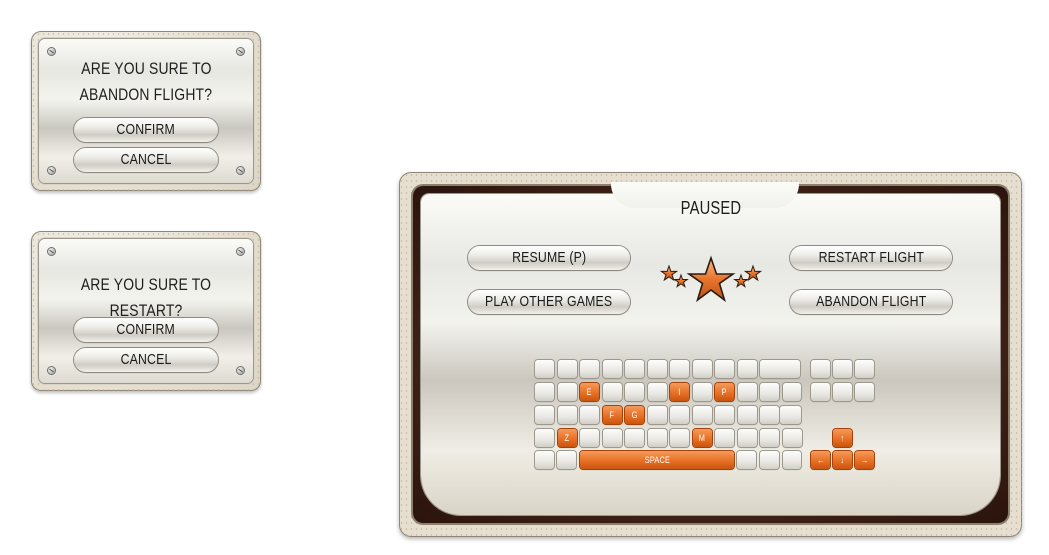 The width and height of the screenshot is (1049, 555). Describe the element at coordinates (842, 438) in the screenshot. I see `arrow-up-key: ↑` at that location.